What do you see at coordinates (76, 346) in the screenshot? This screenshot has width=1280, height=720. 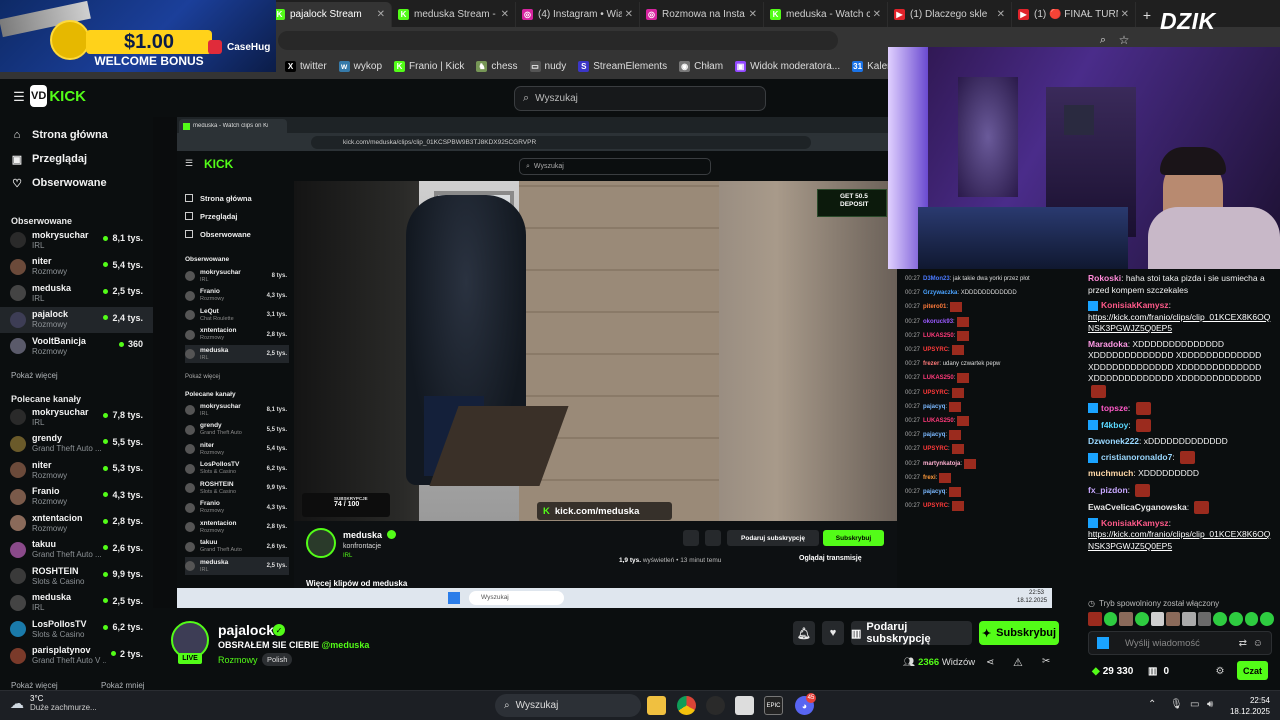 I see `sidebar-channel: VooltBanicja Rozmowy 360` at bounding box center [76, 346].